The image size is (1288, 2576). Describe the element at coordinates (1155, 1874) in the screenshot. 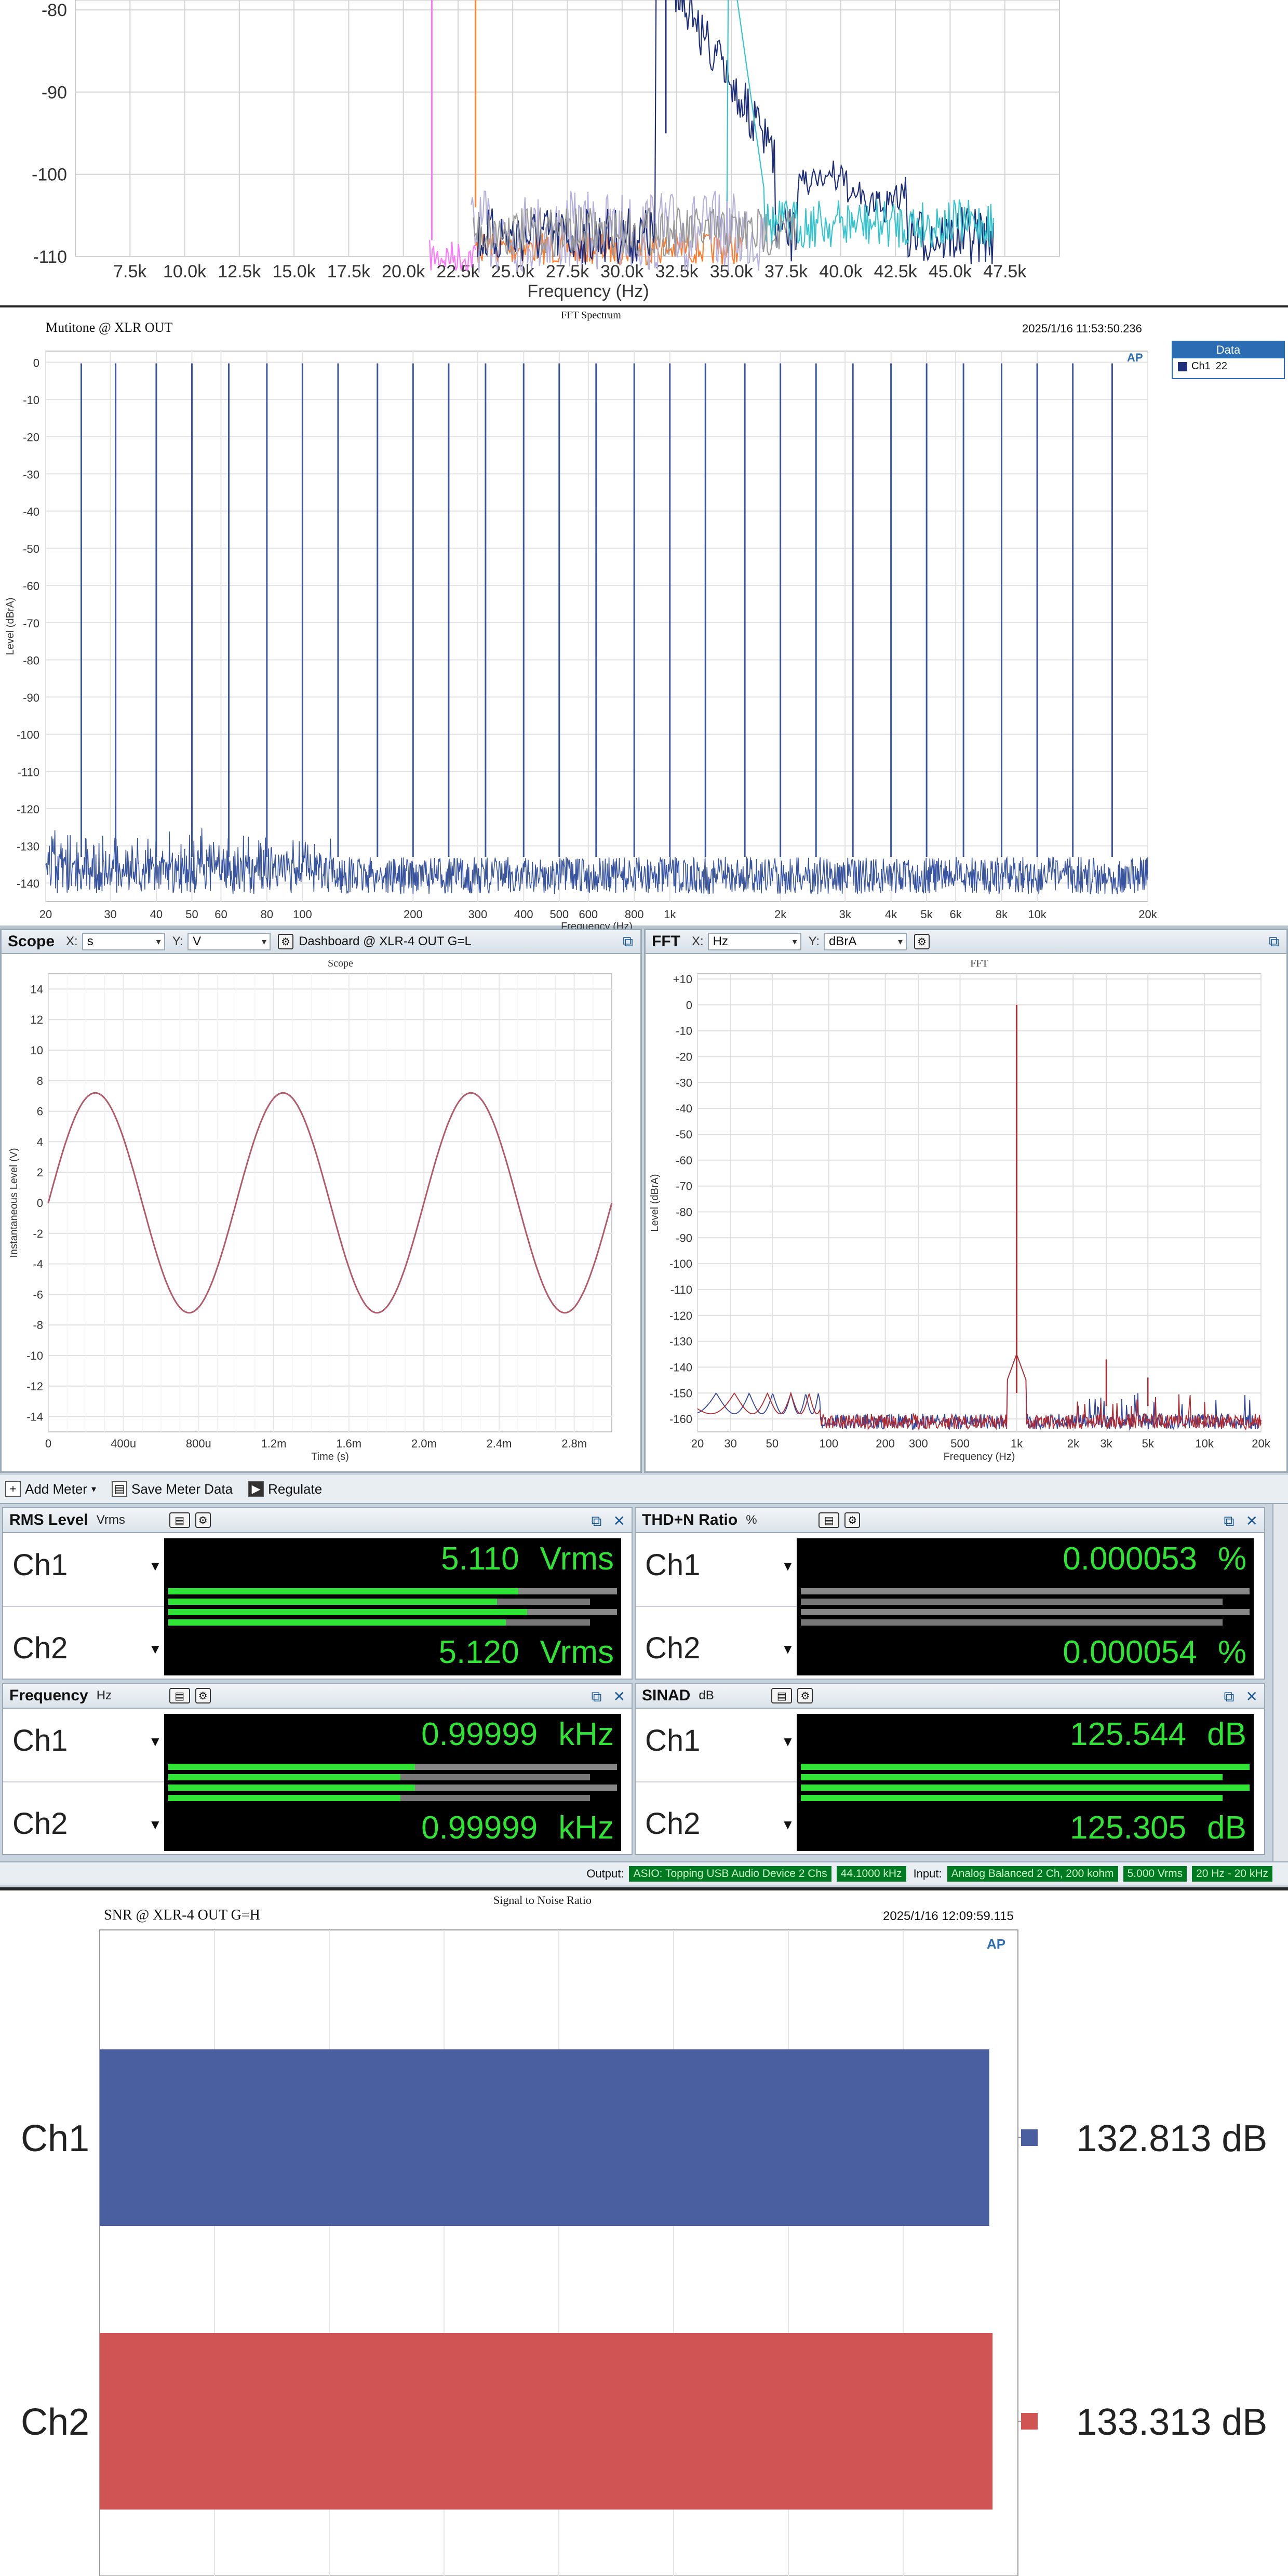

I see `input-range: 5.000 Vrms` at that location.